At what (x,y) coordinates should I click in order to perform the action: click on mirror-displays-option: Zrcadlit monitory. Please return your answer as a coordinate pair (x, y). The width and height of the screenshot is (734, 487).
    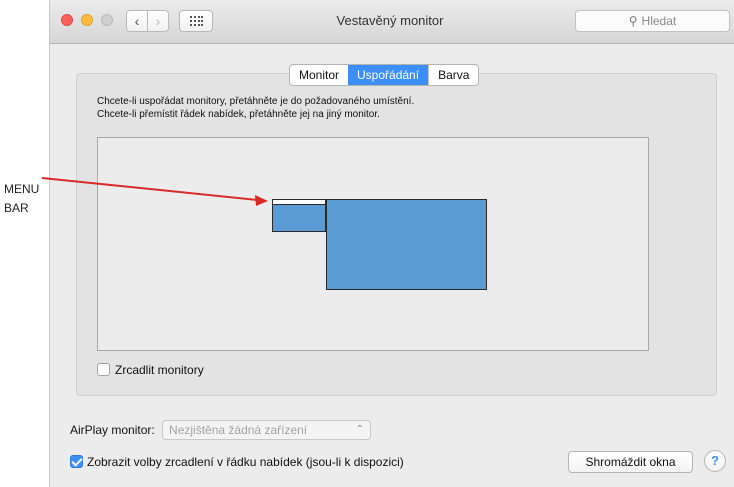
    Looking at the image, I should click on (150, 369).